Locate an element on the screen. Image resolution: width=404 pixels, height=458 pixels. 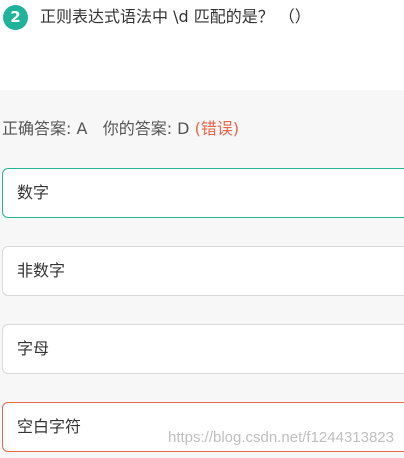
question-number-badge: 2 is located at coordinates (15, 17).